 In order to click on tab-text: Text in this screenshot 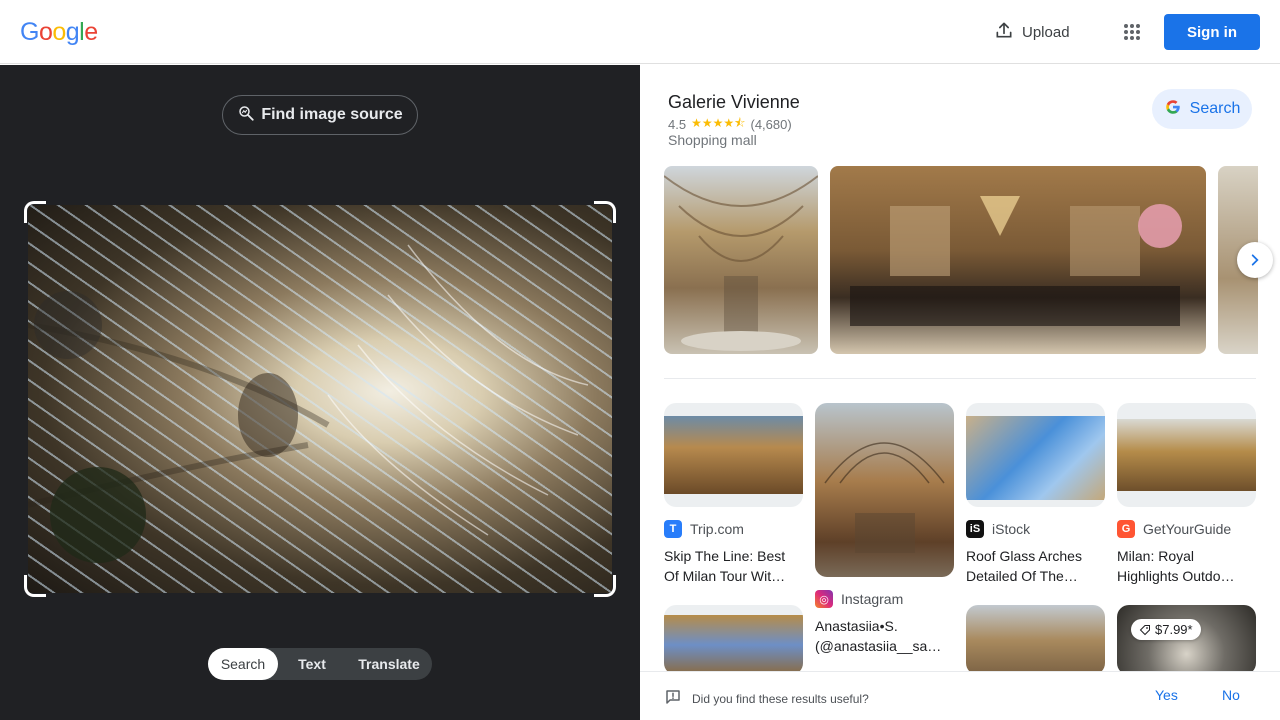, I will do `click(312, 664)`.